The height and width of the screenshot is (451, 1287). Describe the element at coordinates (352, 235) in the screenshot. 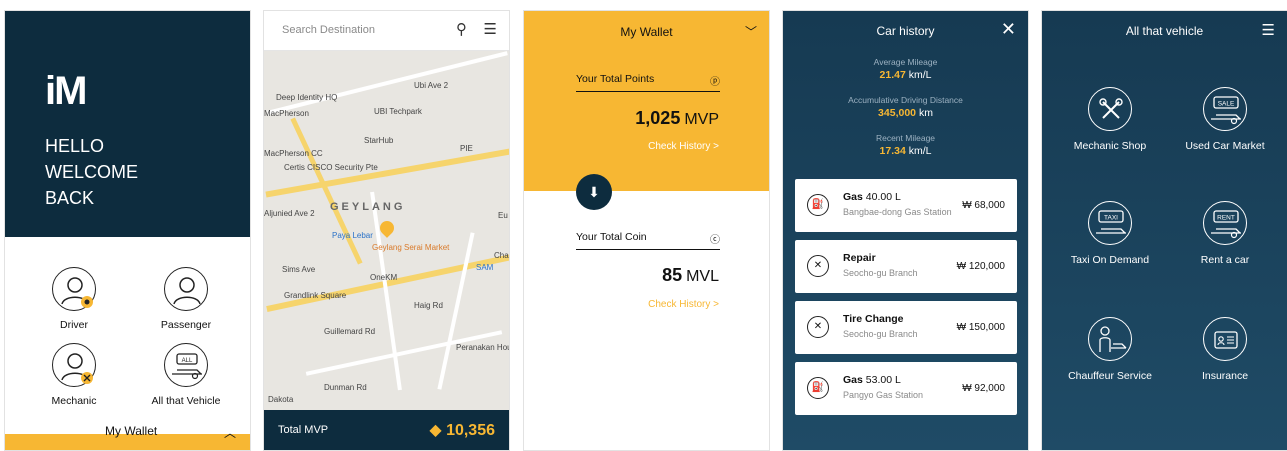

I see `map-label: Paya Lebar` at that location.